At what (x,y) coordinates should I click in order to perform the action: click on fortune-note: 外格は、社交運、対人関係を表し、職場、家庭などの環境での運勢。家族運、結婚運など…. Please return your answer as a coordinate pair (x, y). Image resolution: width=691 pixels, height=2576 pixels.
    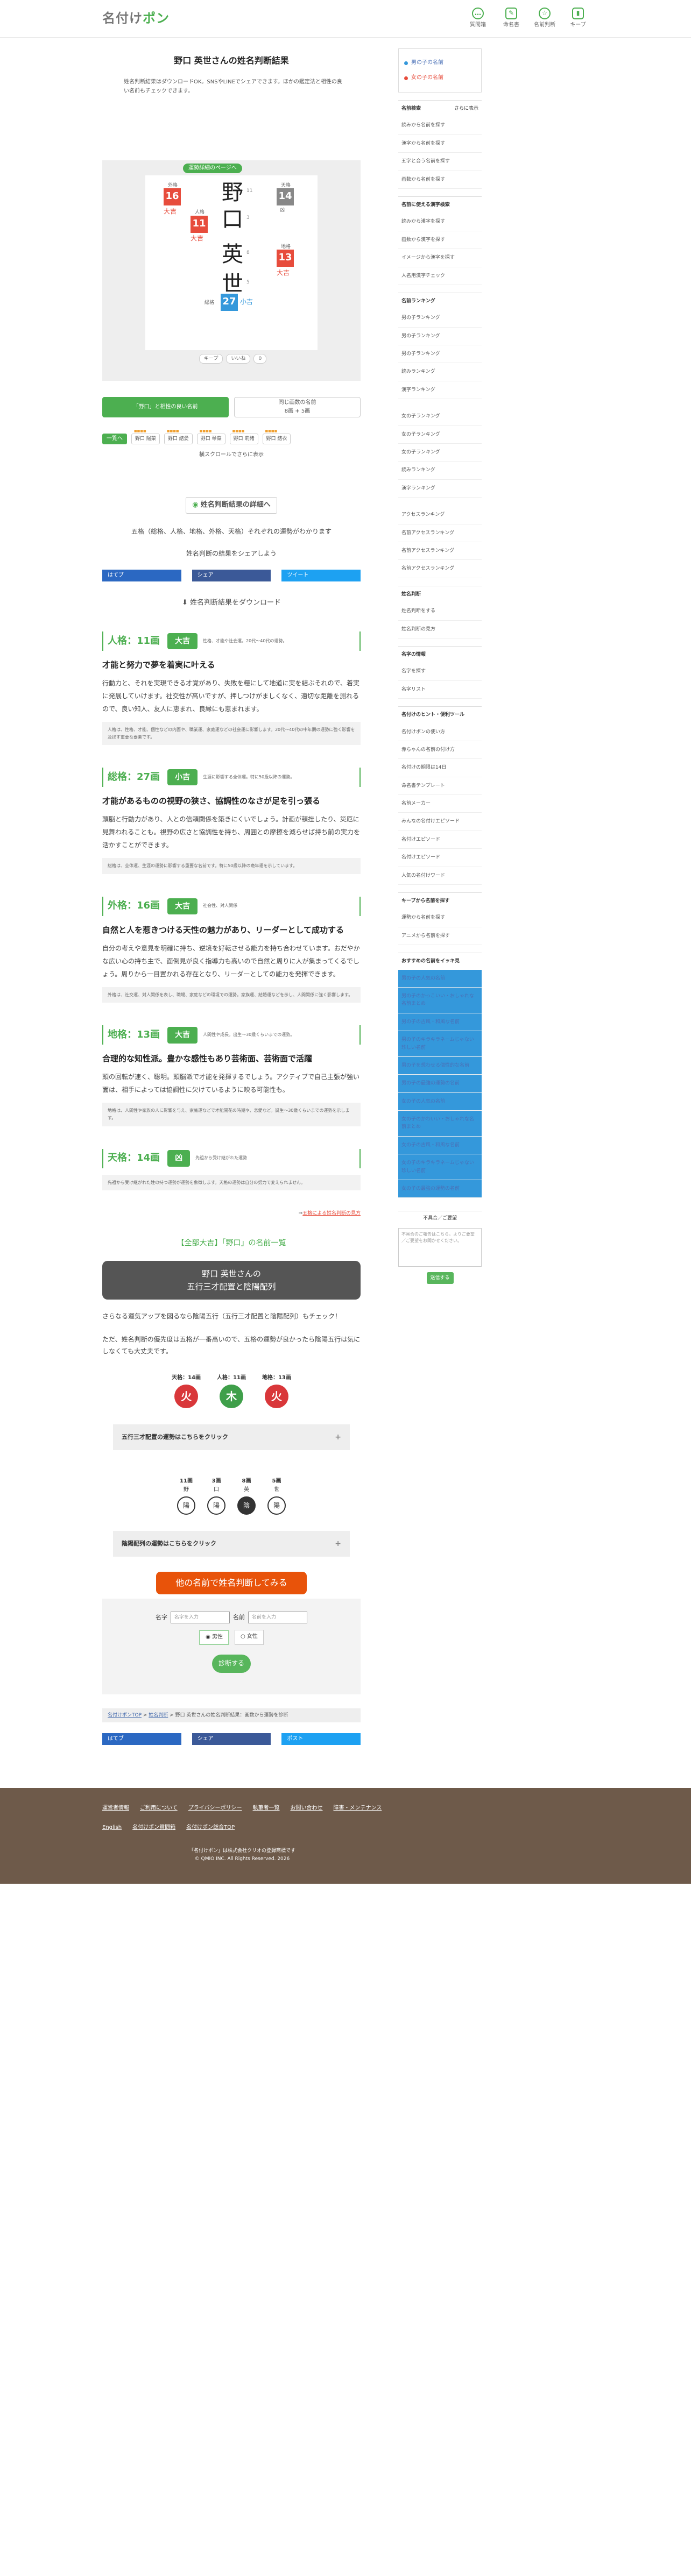
    Looking at the image, I should click on (231, 995).